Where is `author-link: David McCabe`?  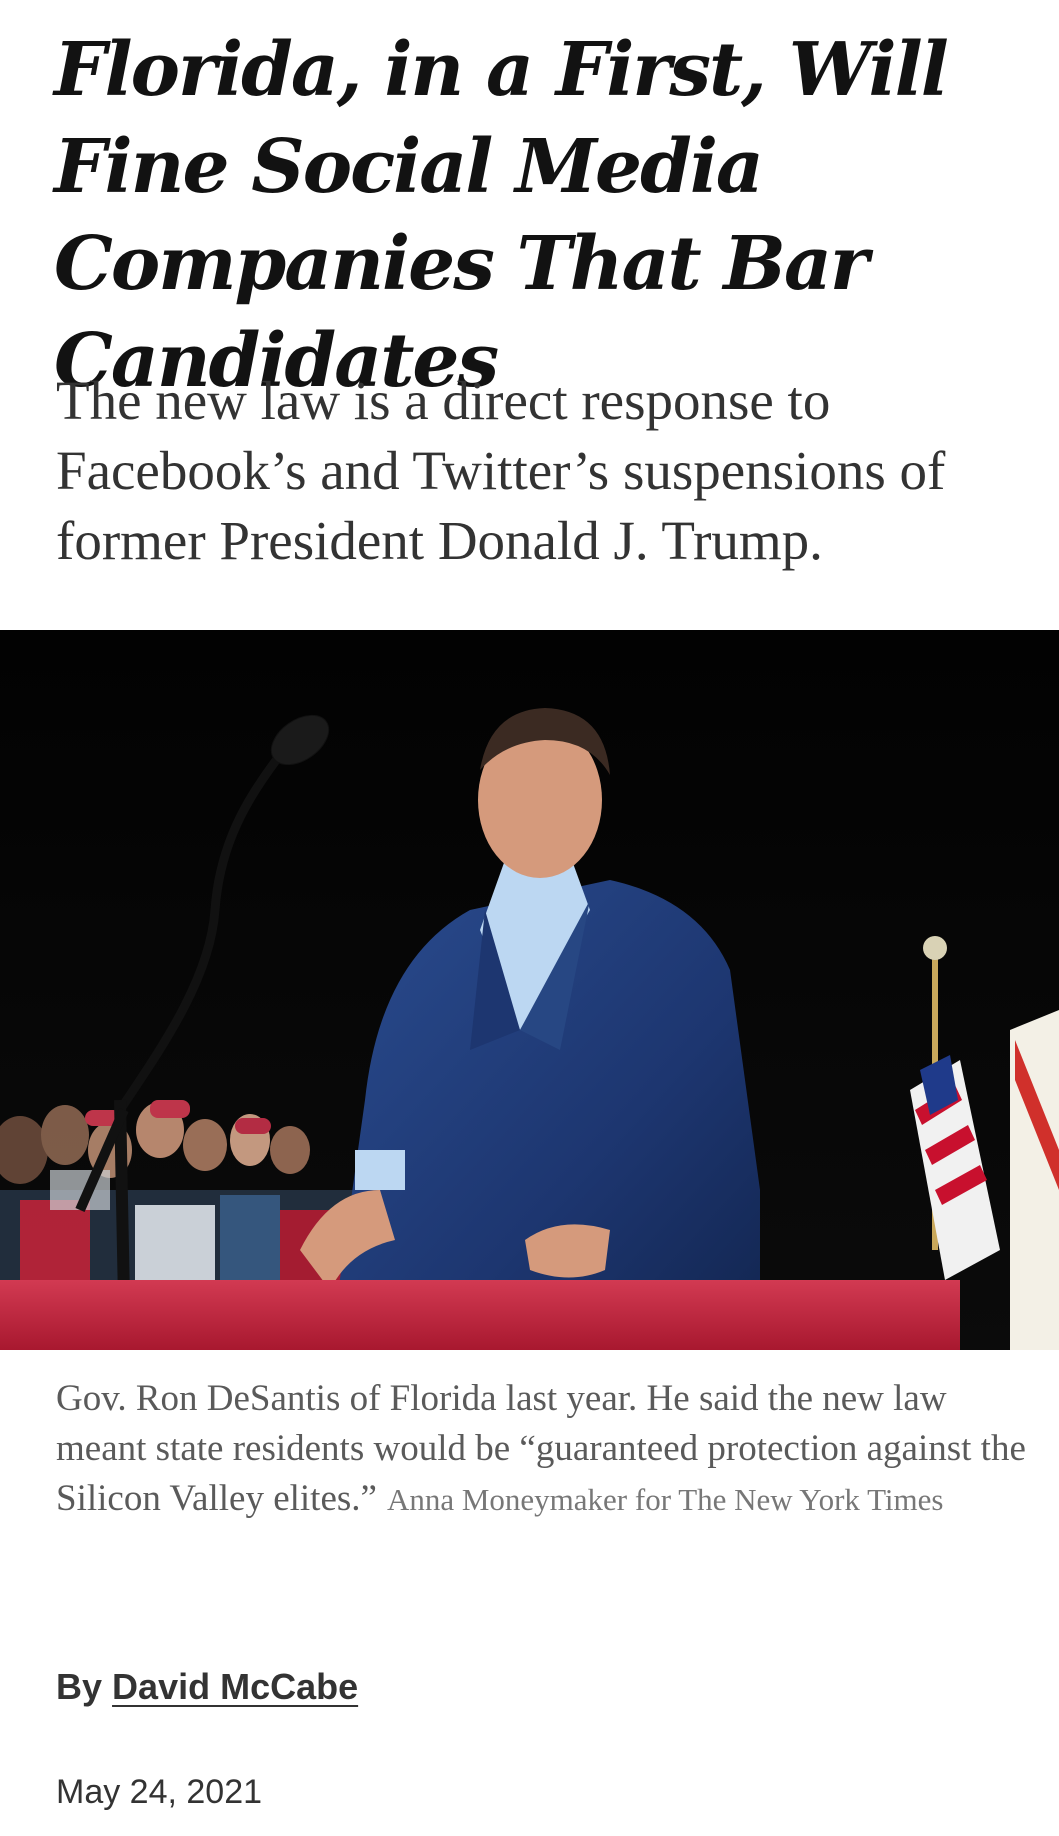 author-link: David McCabe is located at coordinates (235, 1686).